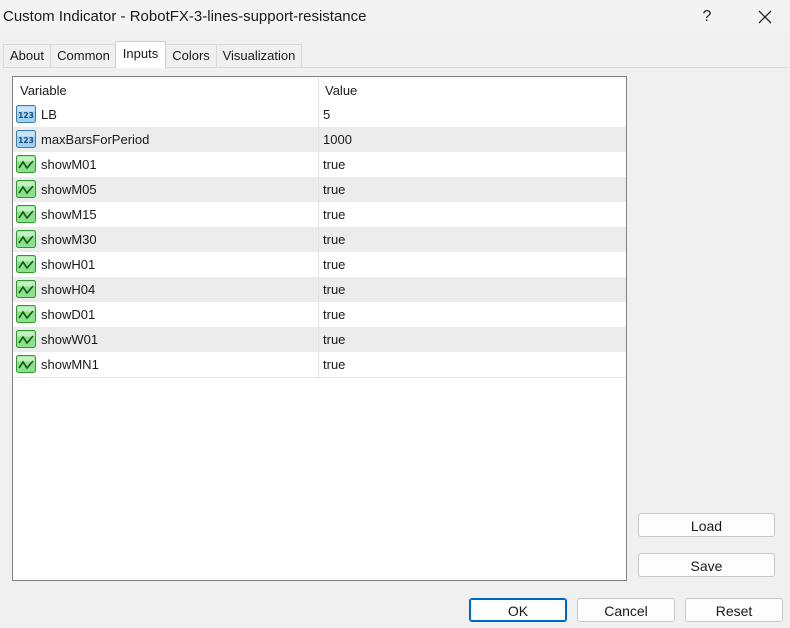 This screenshot has height=628, width=790. I want to click on tab-visualization: Visualization, so click(259, 55).